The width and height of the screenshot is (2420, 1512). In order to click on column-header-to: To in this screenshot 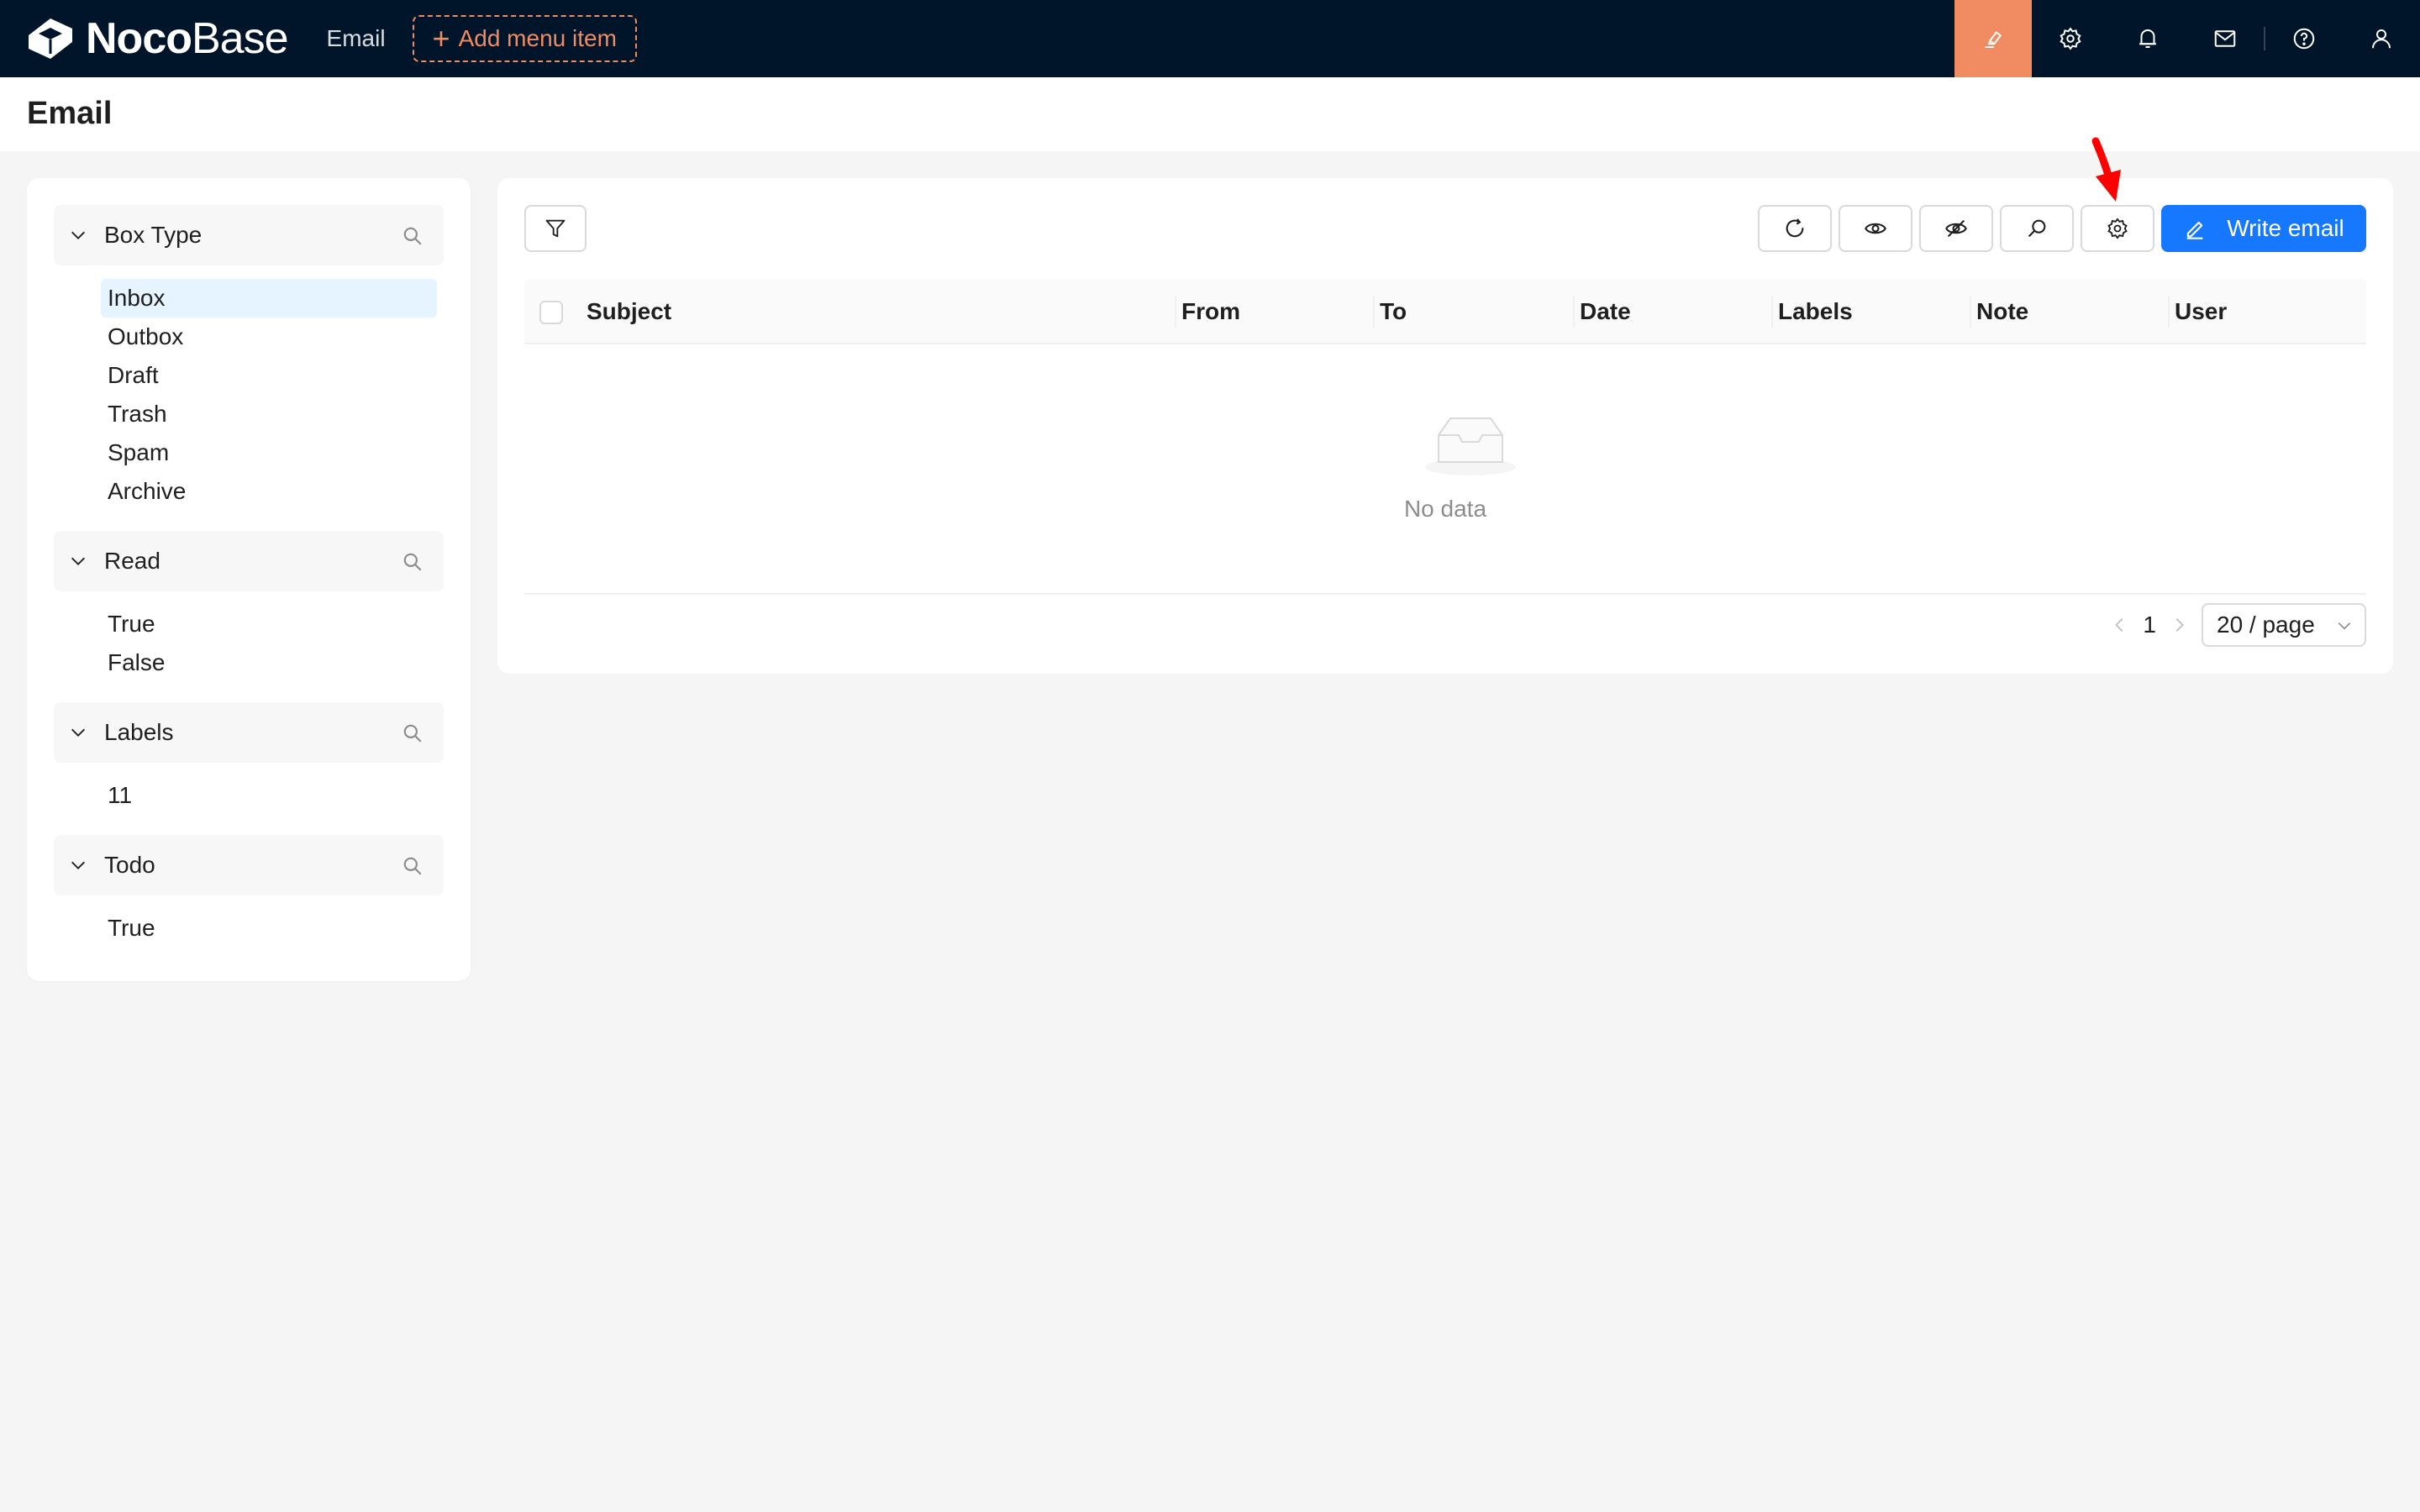, I will do `click(1393, 311)`.